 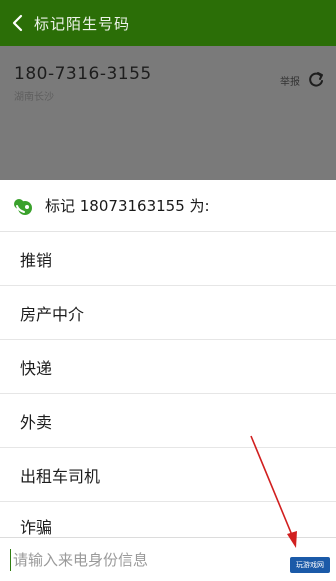 What do you see at coordinates (168, 313) in the screenshot?
I see `option-real-estate-agent: 房产中介` at bounding box center [168, 313].